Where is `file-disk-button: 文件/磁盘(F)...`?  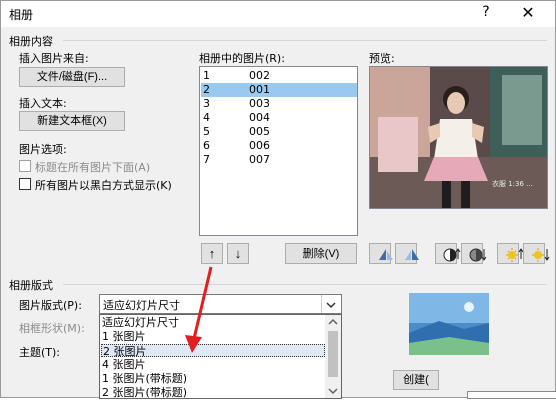 file-disk-button: 文件/磁盘(F)... is located at coordinates (72, 77).